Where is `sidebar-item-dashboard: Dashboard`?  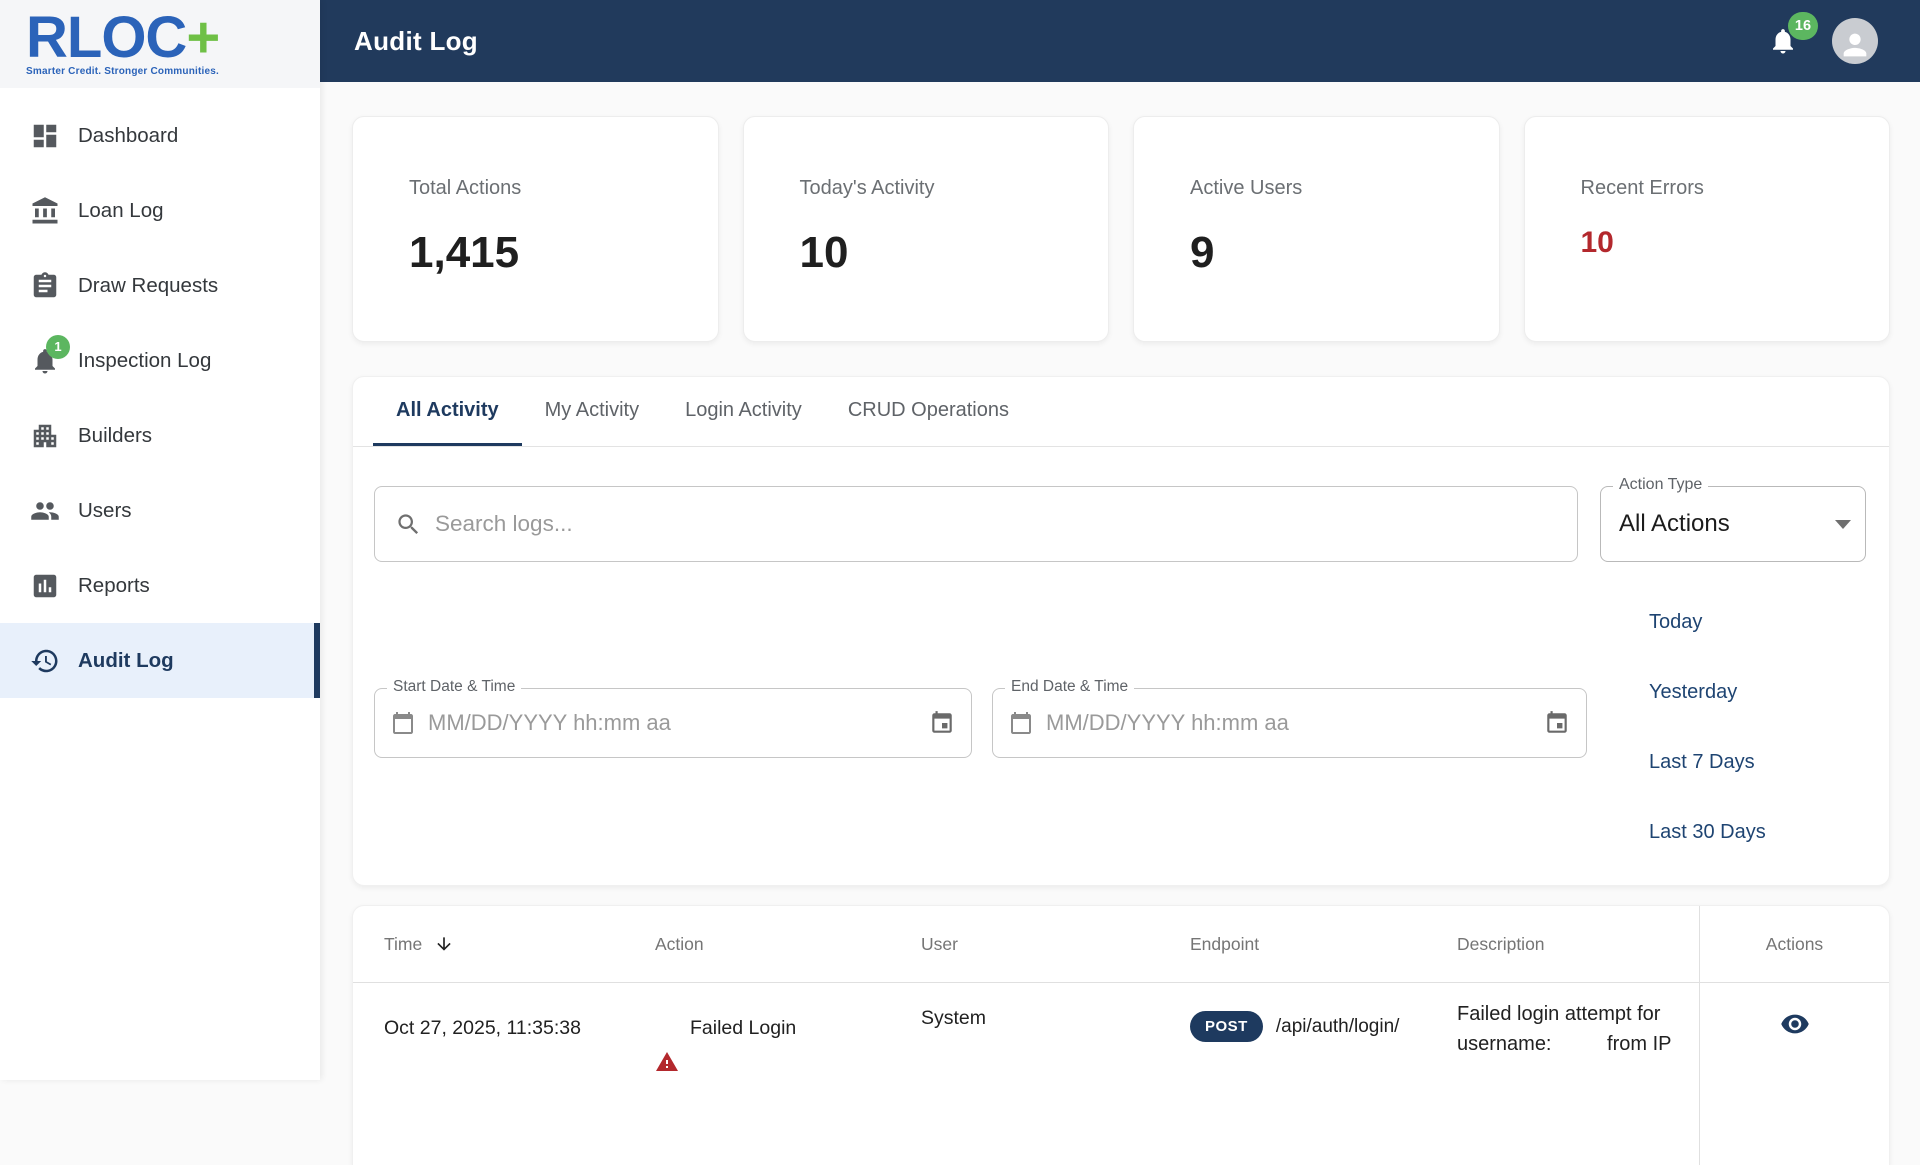
sidebar-item-dashboard: Dashboard is located at coordinates (160, 135).